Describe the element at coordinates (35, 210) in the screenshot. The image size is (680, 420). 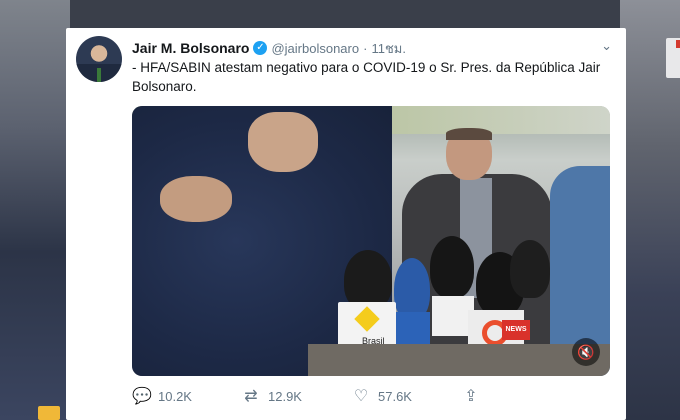
I see `tv-background-left` at that location.